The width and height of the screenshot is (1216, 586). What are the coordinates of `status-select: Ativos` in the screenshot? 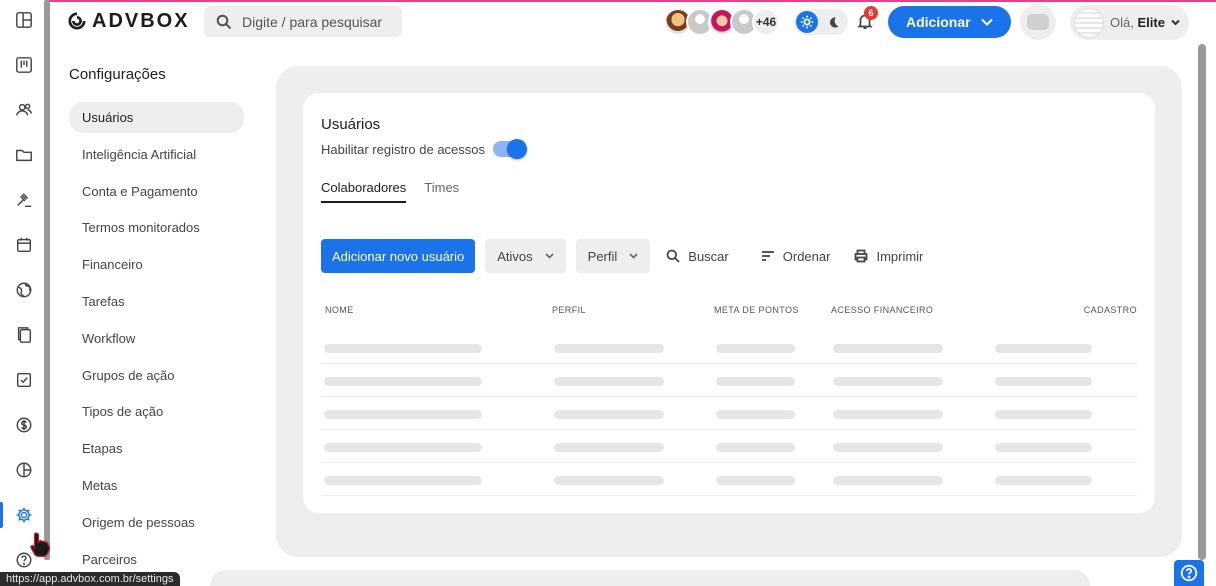 It's located at (525, 256).